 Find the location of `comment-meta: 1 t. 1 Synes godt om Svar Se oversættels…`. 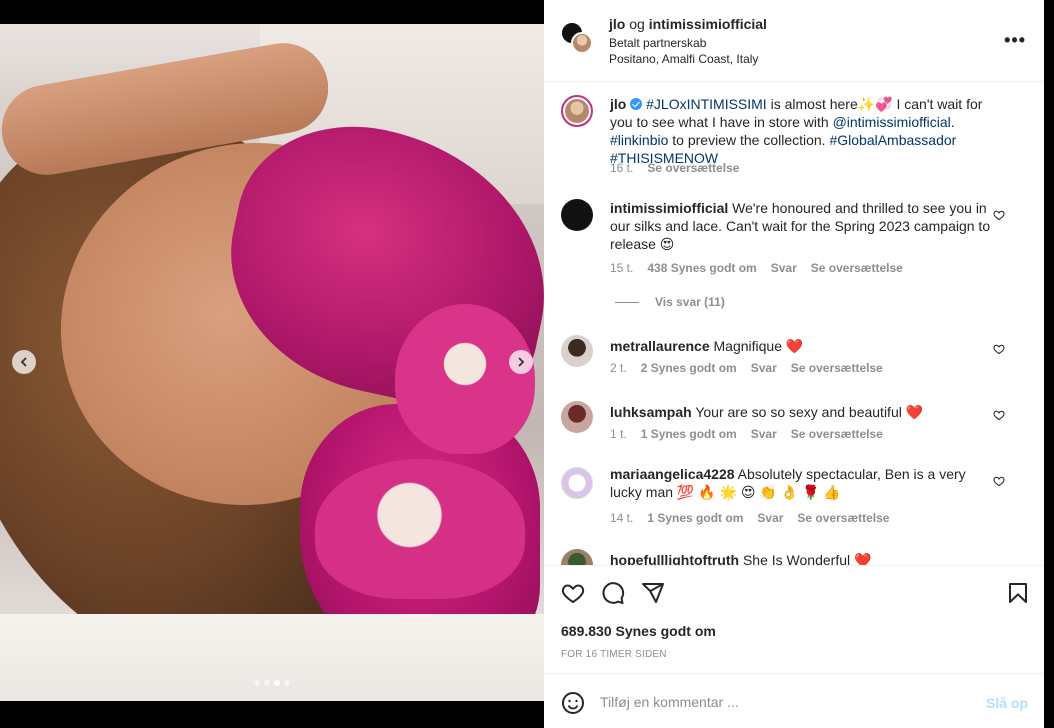

comment-meta: 1 t. 1 Synes godt om Svar Se oversættels… is located at coordinates (746, 434).